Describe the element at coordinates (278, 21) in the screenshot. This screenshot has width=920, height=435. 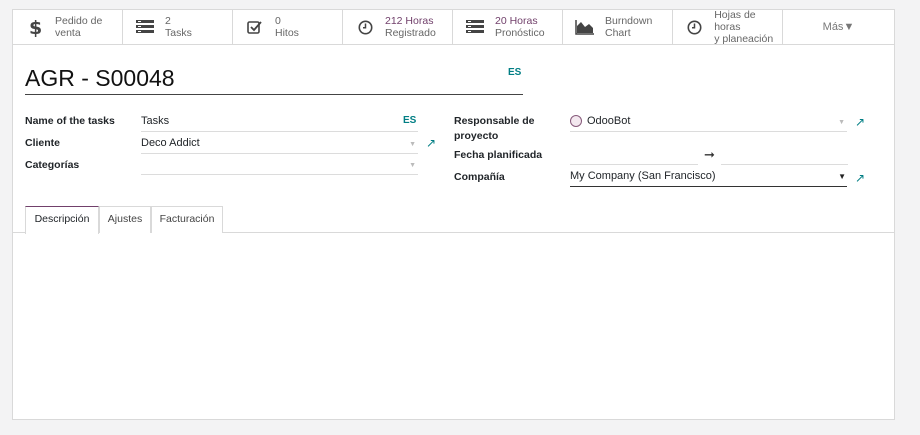
I see `milestones-count: 0` at that location.